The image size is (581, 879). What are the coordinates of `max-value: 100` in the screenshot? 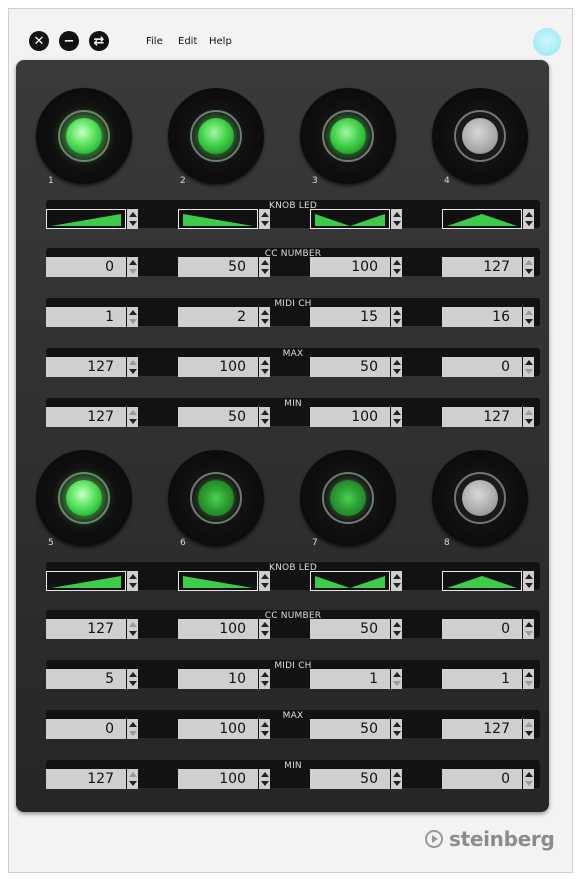 It's located at (218, 367).